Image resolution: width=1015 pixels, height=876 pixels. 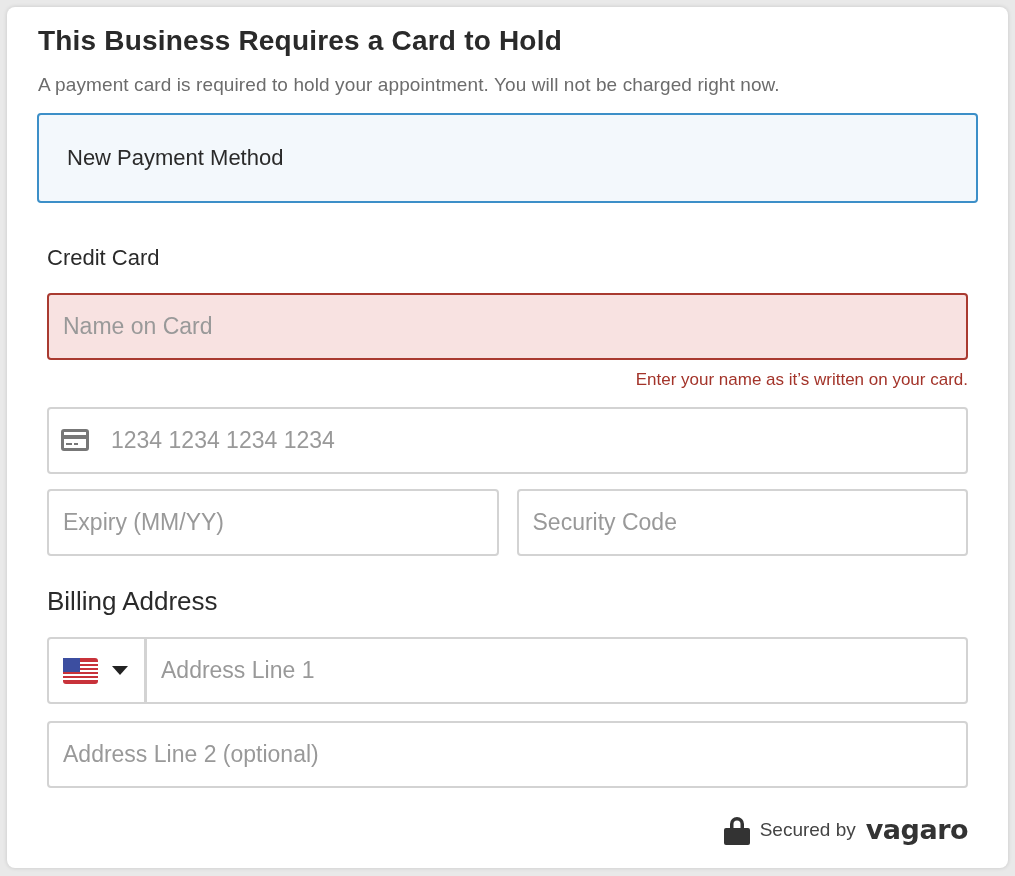 What do you see at coordinates (507, 440) in the screenshot?
I see `card-number-field: 1234 1234 1234 1234` at bounding box center [507, 440].